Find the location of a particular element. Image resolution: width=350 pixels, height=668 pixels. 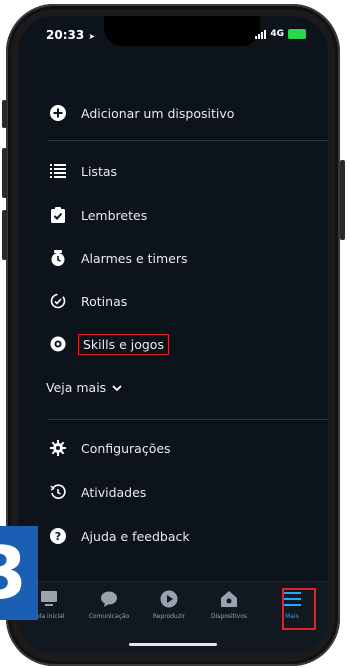

menu-item-alarmes: Alarmes e timers is located at coordinates (118, 258).